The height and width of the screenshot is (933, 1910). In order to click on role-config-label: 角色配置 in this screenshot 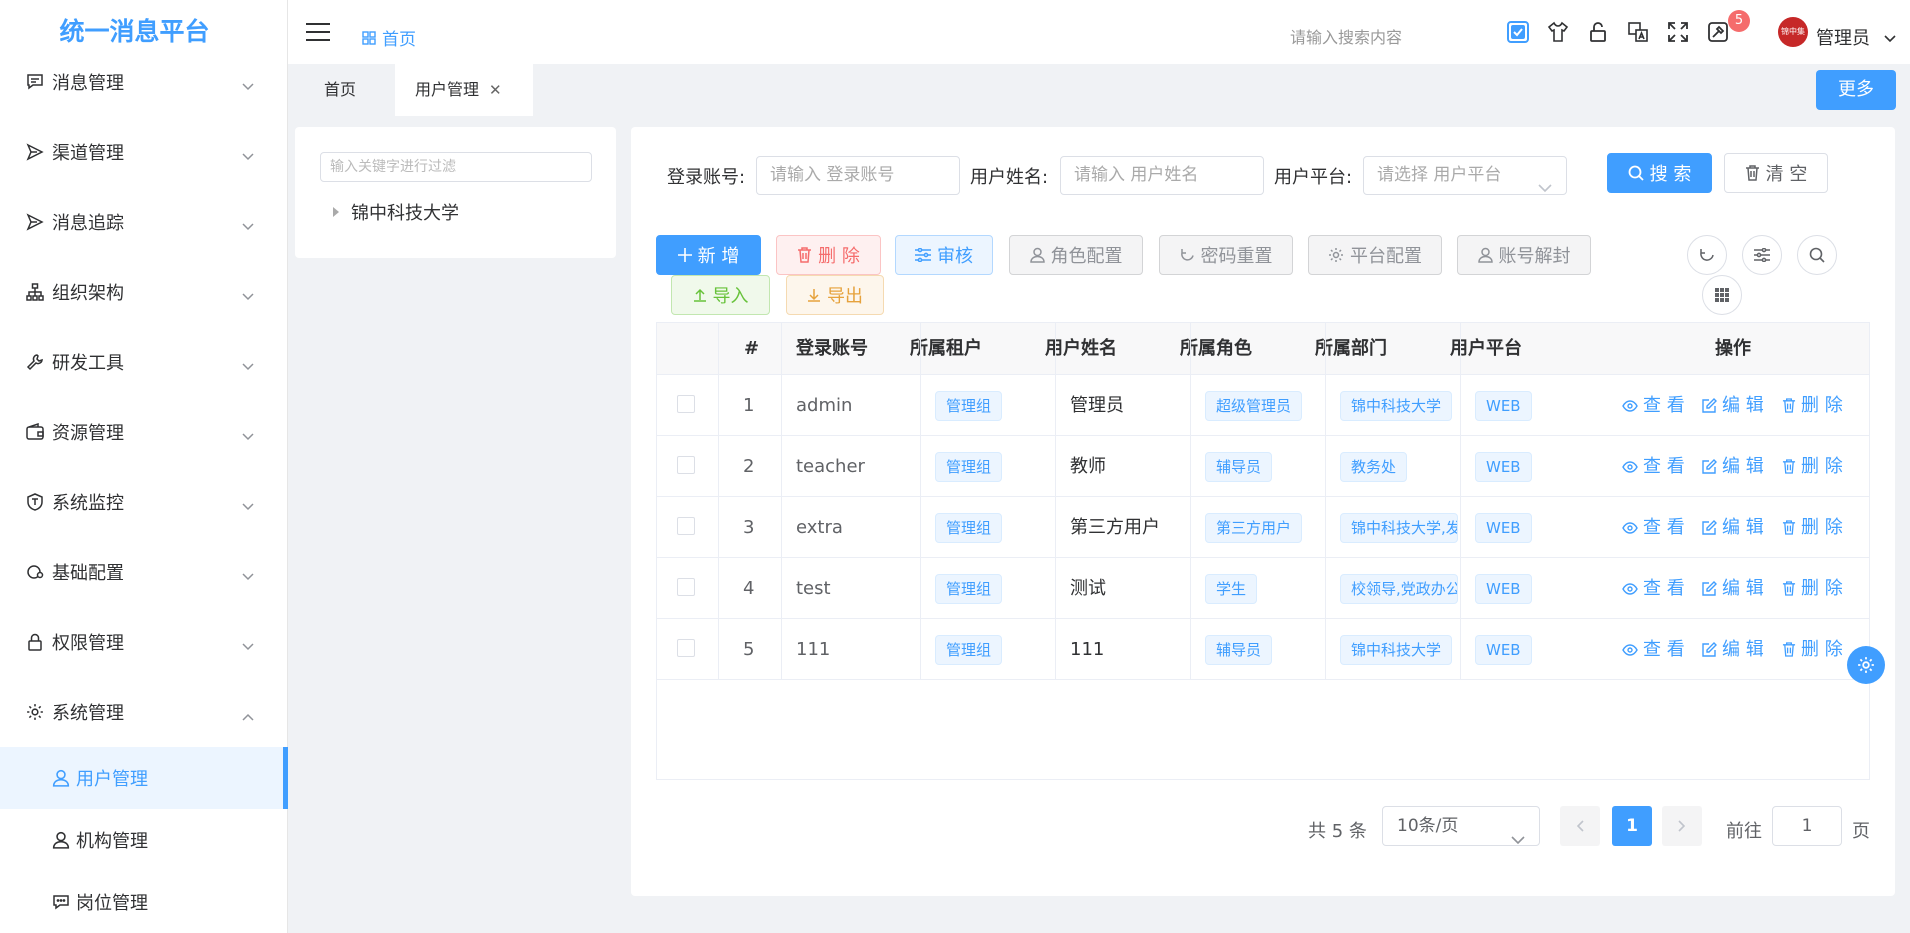, I will do `click(1086, 256)`.